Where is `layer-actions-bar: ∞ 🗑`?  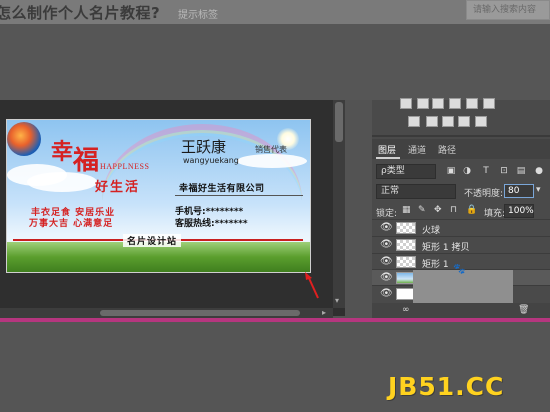 layer-actions-bar: ∞ 🗑 is located at coordinates (461, 310).